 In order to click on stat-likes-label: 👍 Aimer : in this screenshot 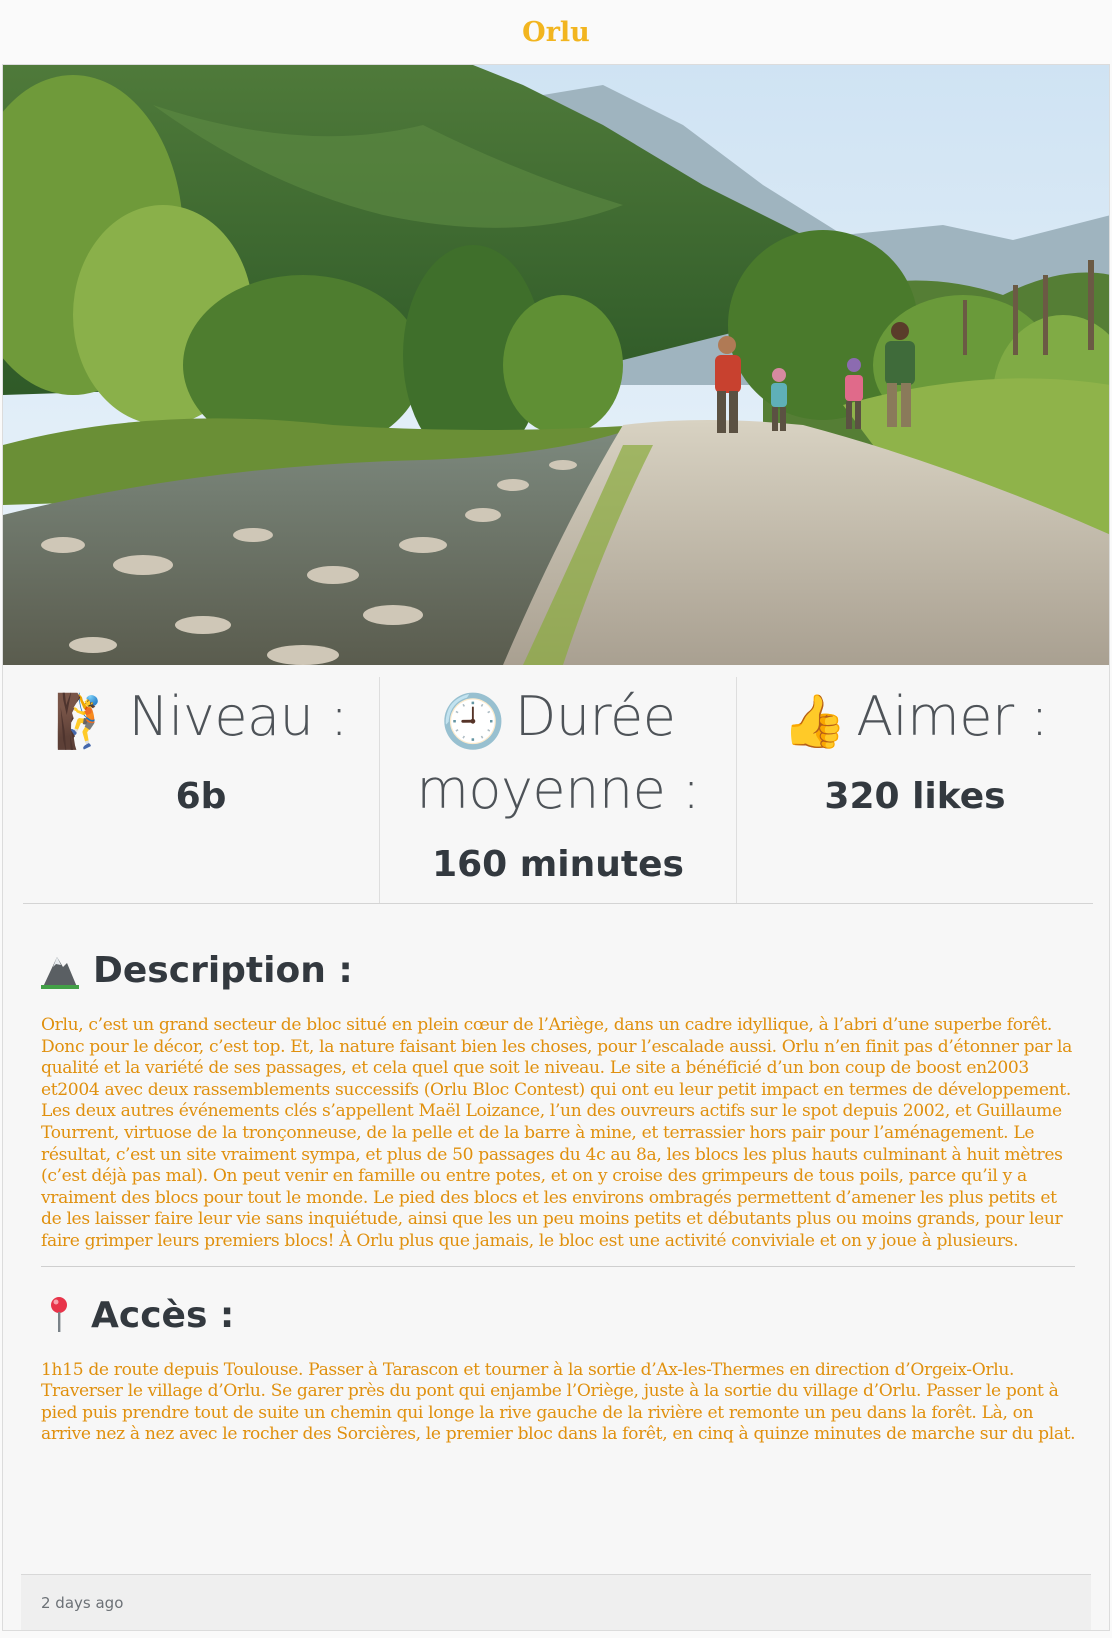, I will do `click(915, 719)`.